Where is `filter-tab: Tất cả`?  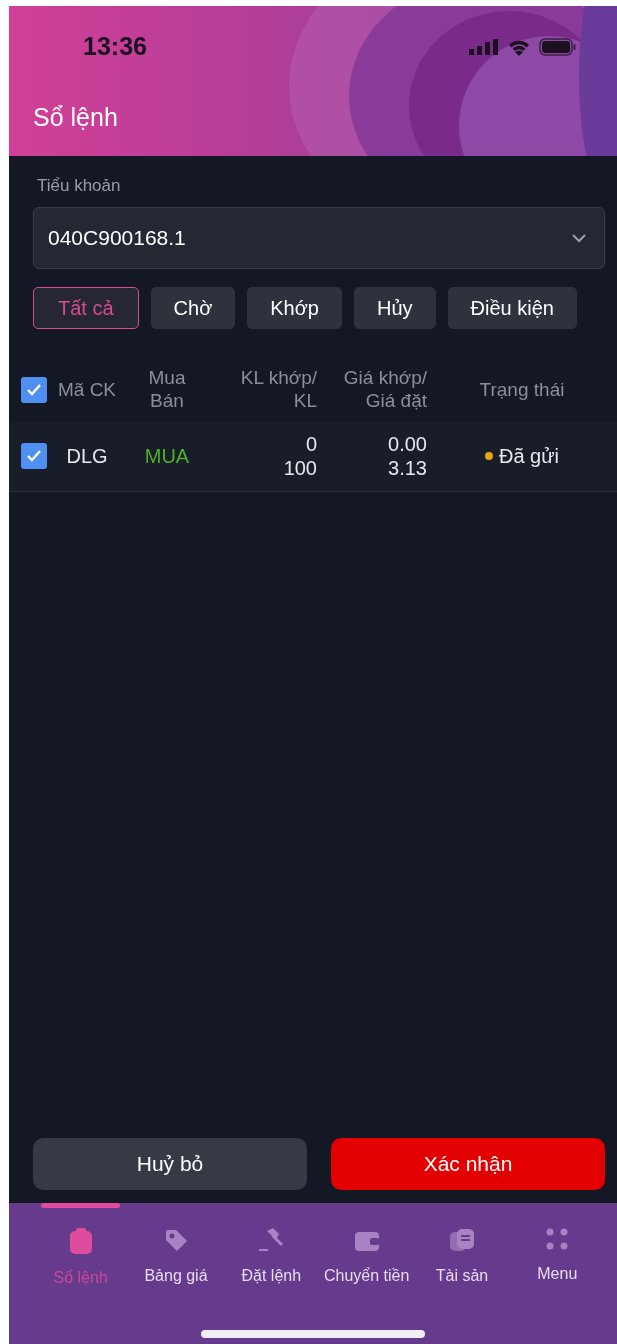
filter-tab: Tất cả is located at coordinates (86, 308).